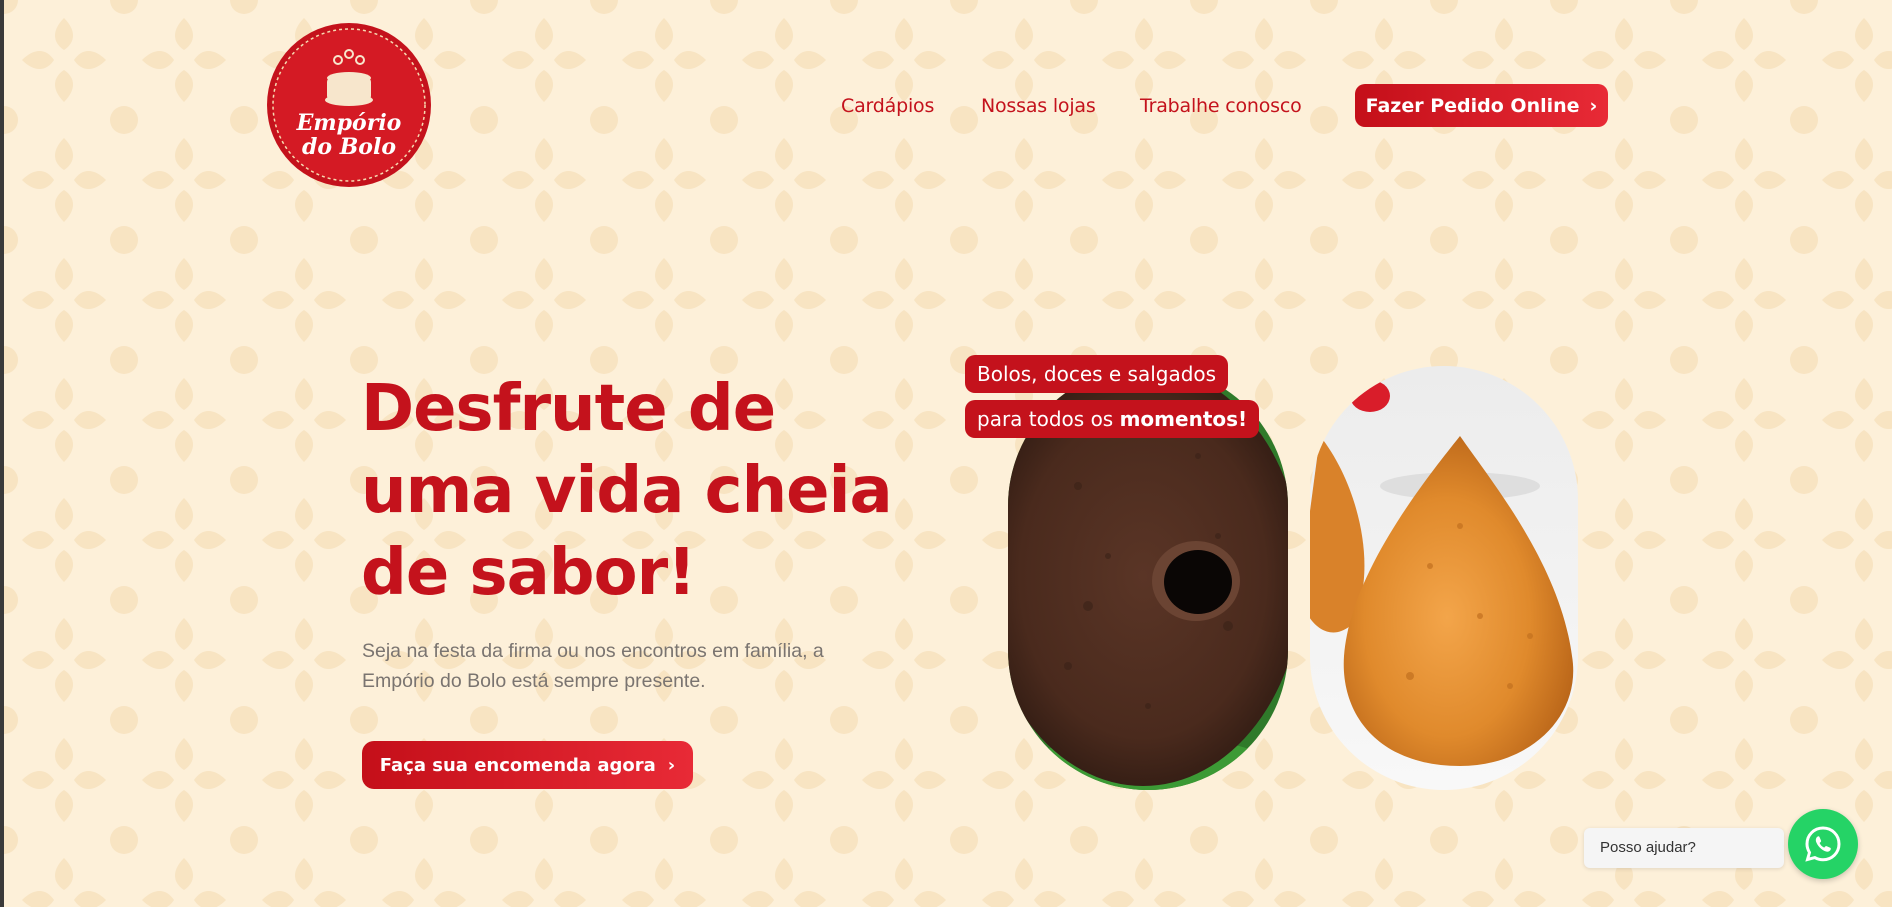  What do you see at coordinates (1684, 848) in the screenshot?
I see `chat-bubble: Posso ajudar?` at bounding box center [1684, 848].